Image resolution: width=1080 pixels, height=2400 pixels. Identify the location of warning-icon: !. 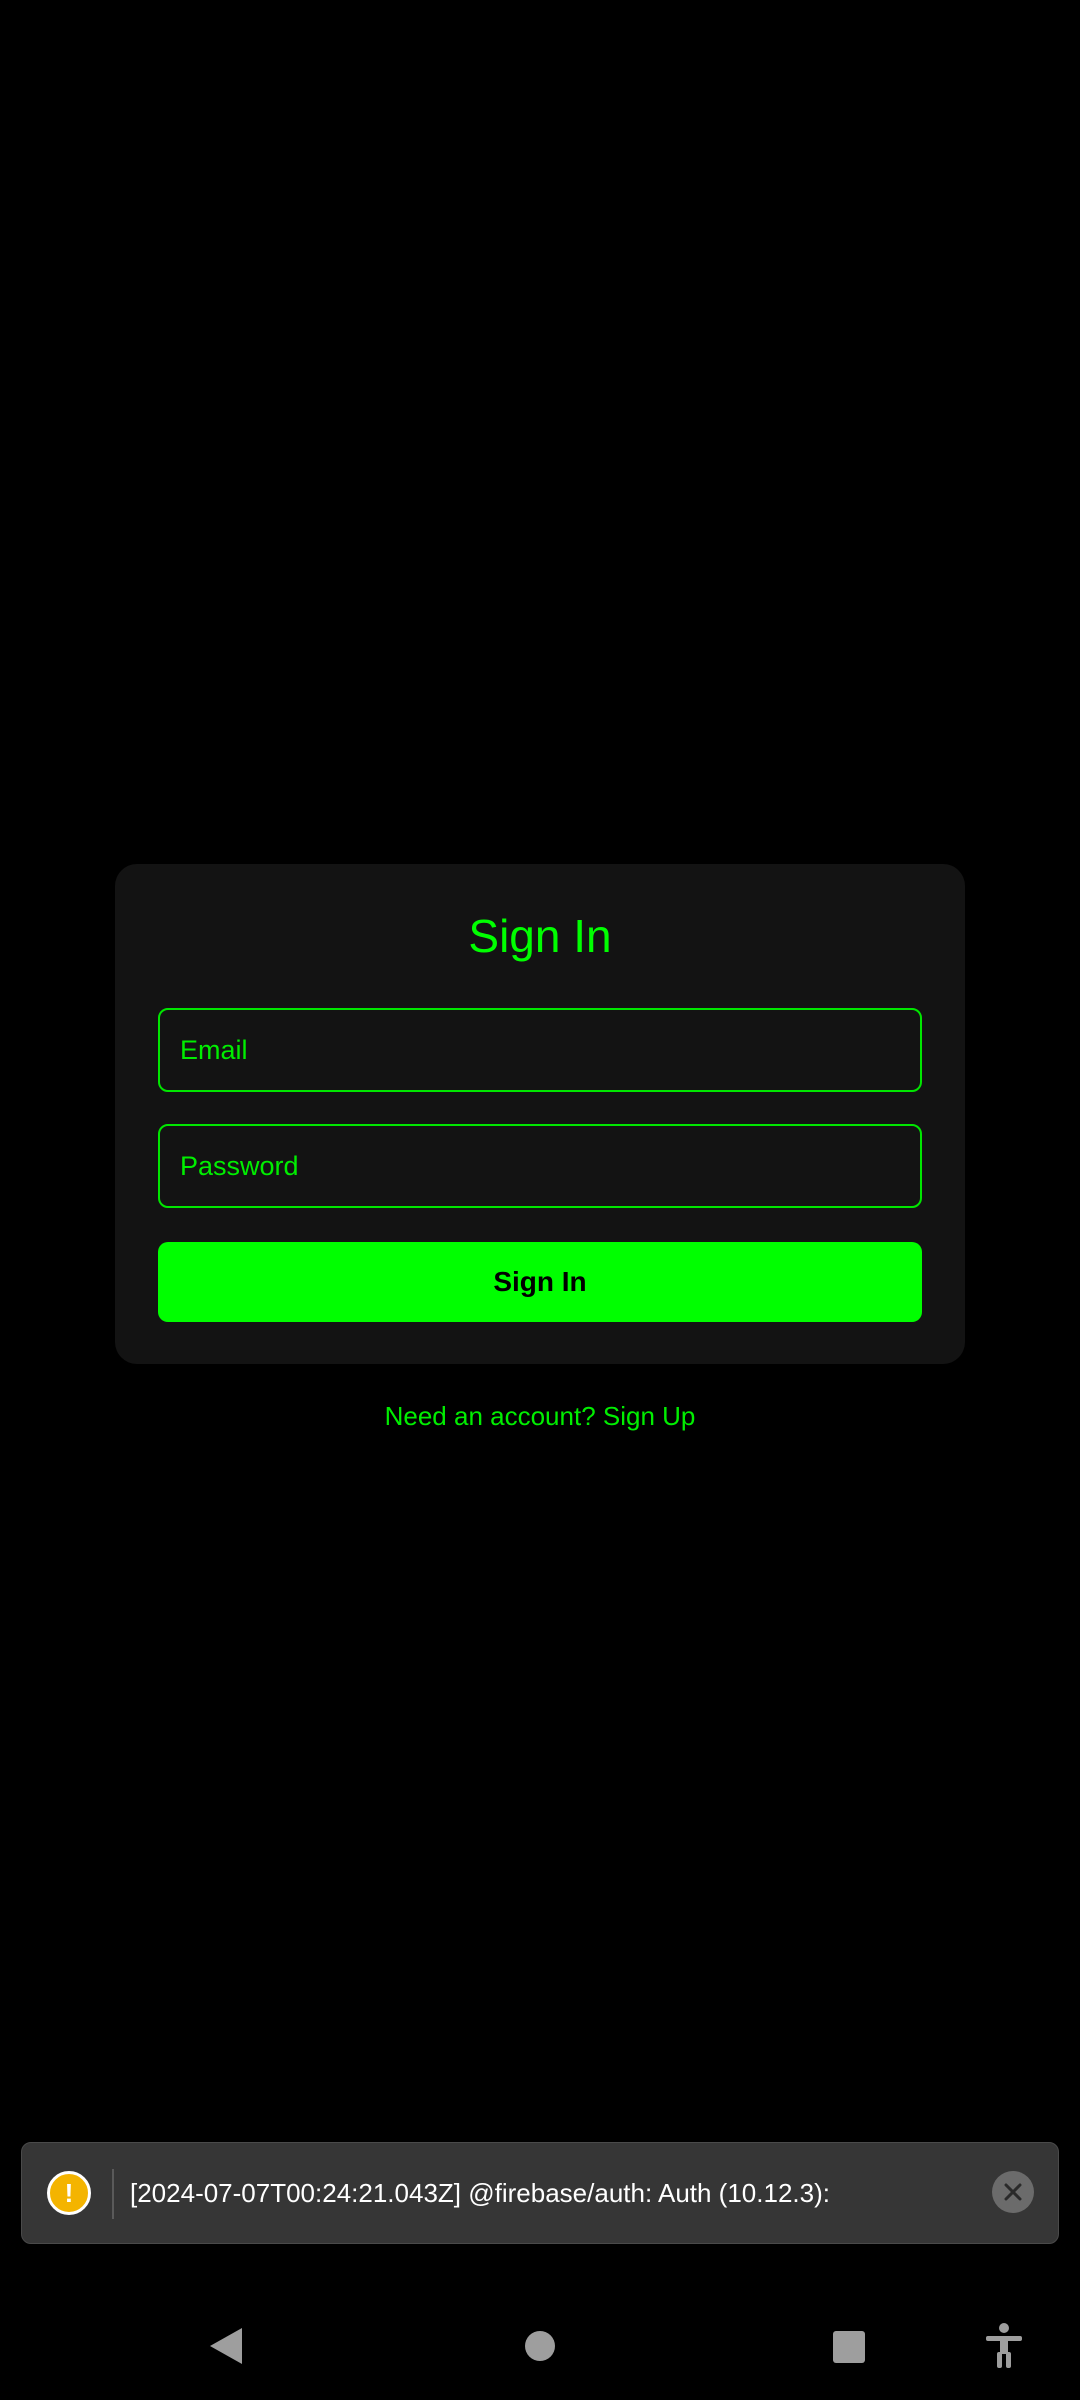
(69, 2193).